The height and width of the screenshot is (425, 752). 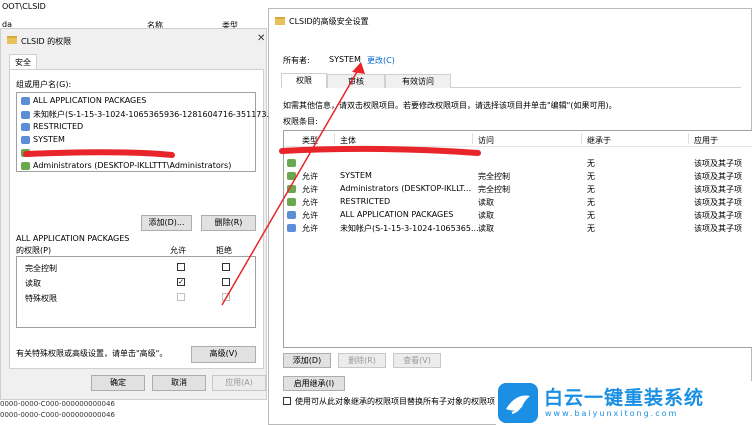 I want to click on redaction-stroke, so click(x=99, y=153).